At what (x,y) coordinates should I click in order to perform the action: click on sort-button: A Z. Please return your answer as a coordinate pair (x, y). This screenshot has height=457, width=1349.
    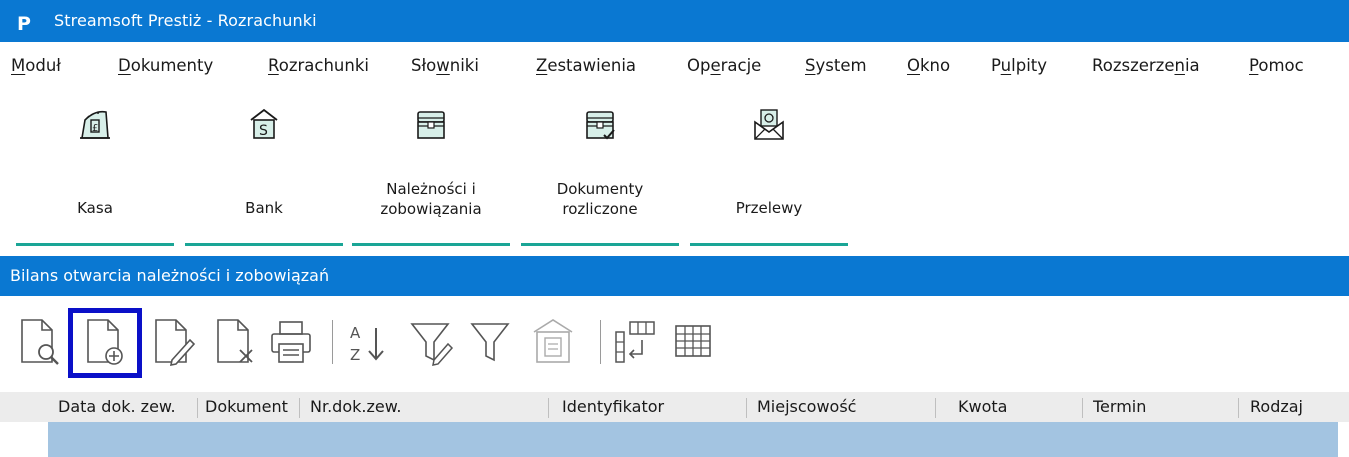
    Looking at the image, I should click on (367, 342).